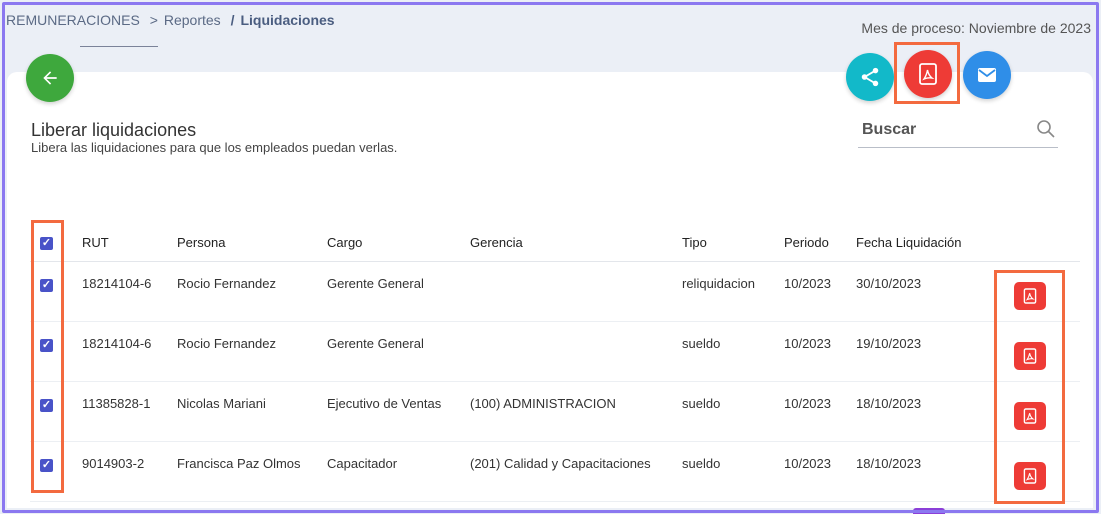 This screenshot has height=514, width=1101. What do you see at coordinates (543, 403) in the screenshot?
I see `cell-gerencia: (100) ADMINISTRACION` at bounding box center [543, 403].